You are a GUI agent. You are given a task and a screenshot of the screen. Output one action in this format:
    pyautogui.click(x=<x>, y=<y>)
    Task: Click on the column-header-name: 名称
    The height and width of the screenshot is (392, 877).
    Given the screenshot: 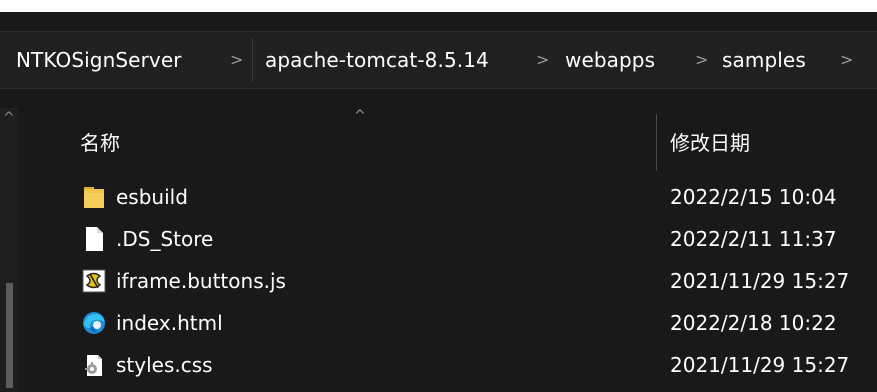 What is the action you would take?
    pyautogui.click(x=100, y=143)
    